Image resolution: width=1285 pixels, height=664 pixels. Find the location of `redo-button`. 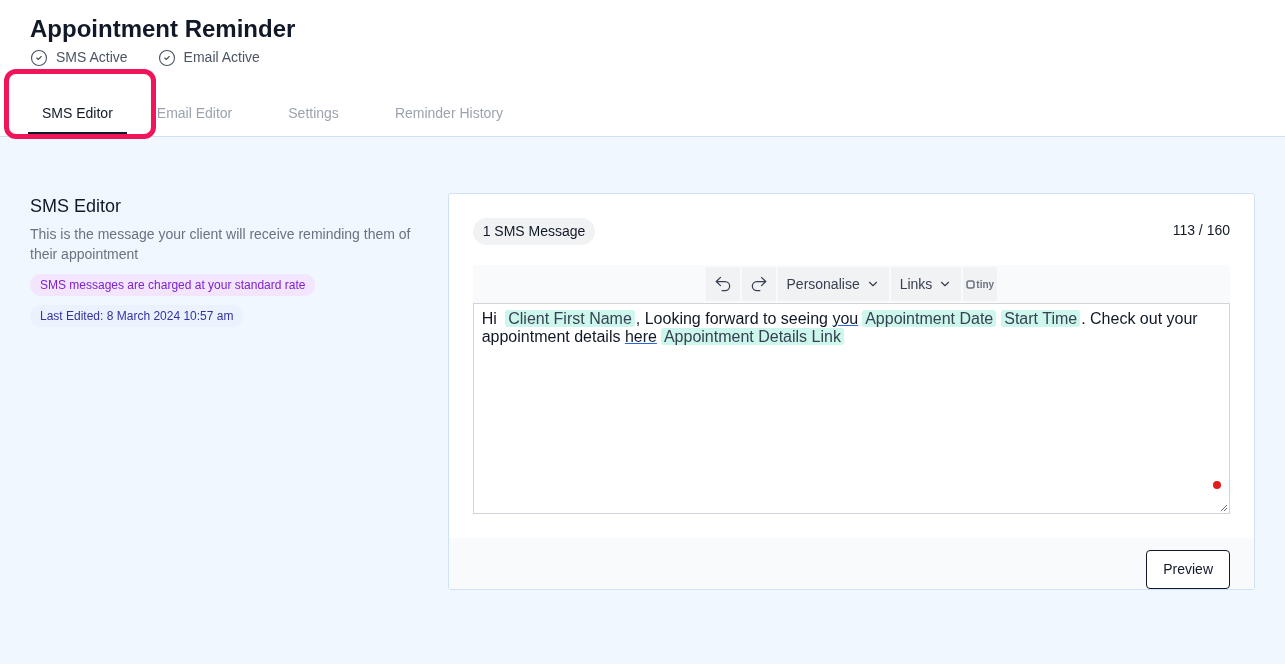

redo-button is located at coordinates (758, 284).